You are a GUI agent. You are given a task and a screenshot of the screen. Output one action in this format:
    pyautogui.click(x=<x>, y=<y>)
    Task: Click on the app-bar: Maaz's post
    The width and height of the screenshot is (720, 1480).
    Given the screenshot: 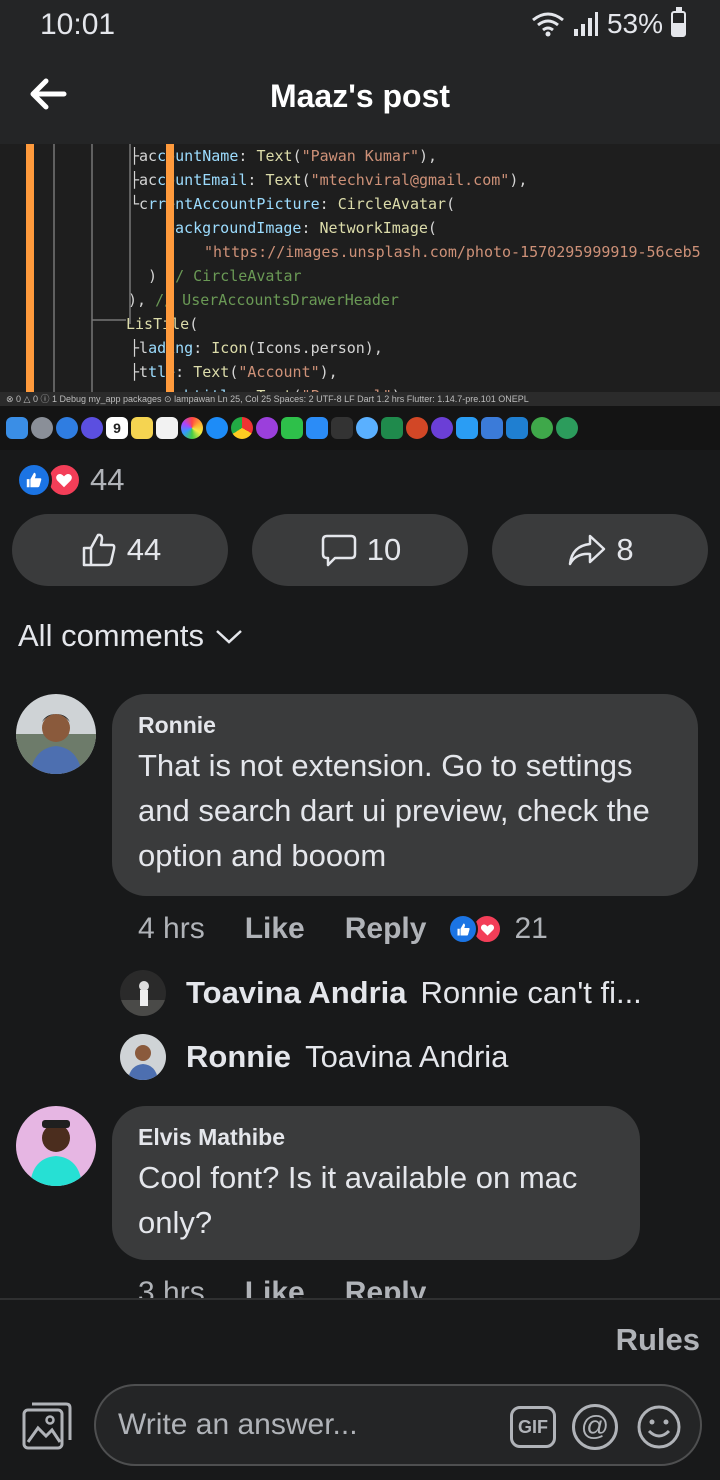 What is the action you would take?
    pyautogui.click(x=360, y=98)
    